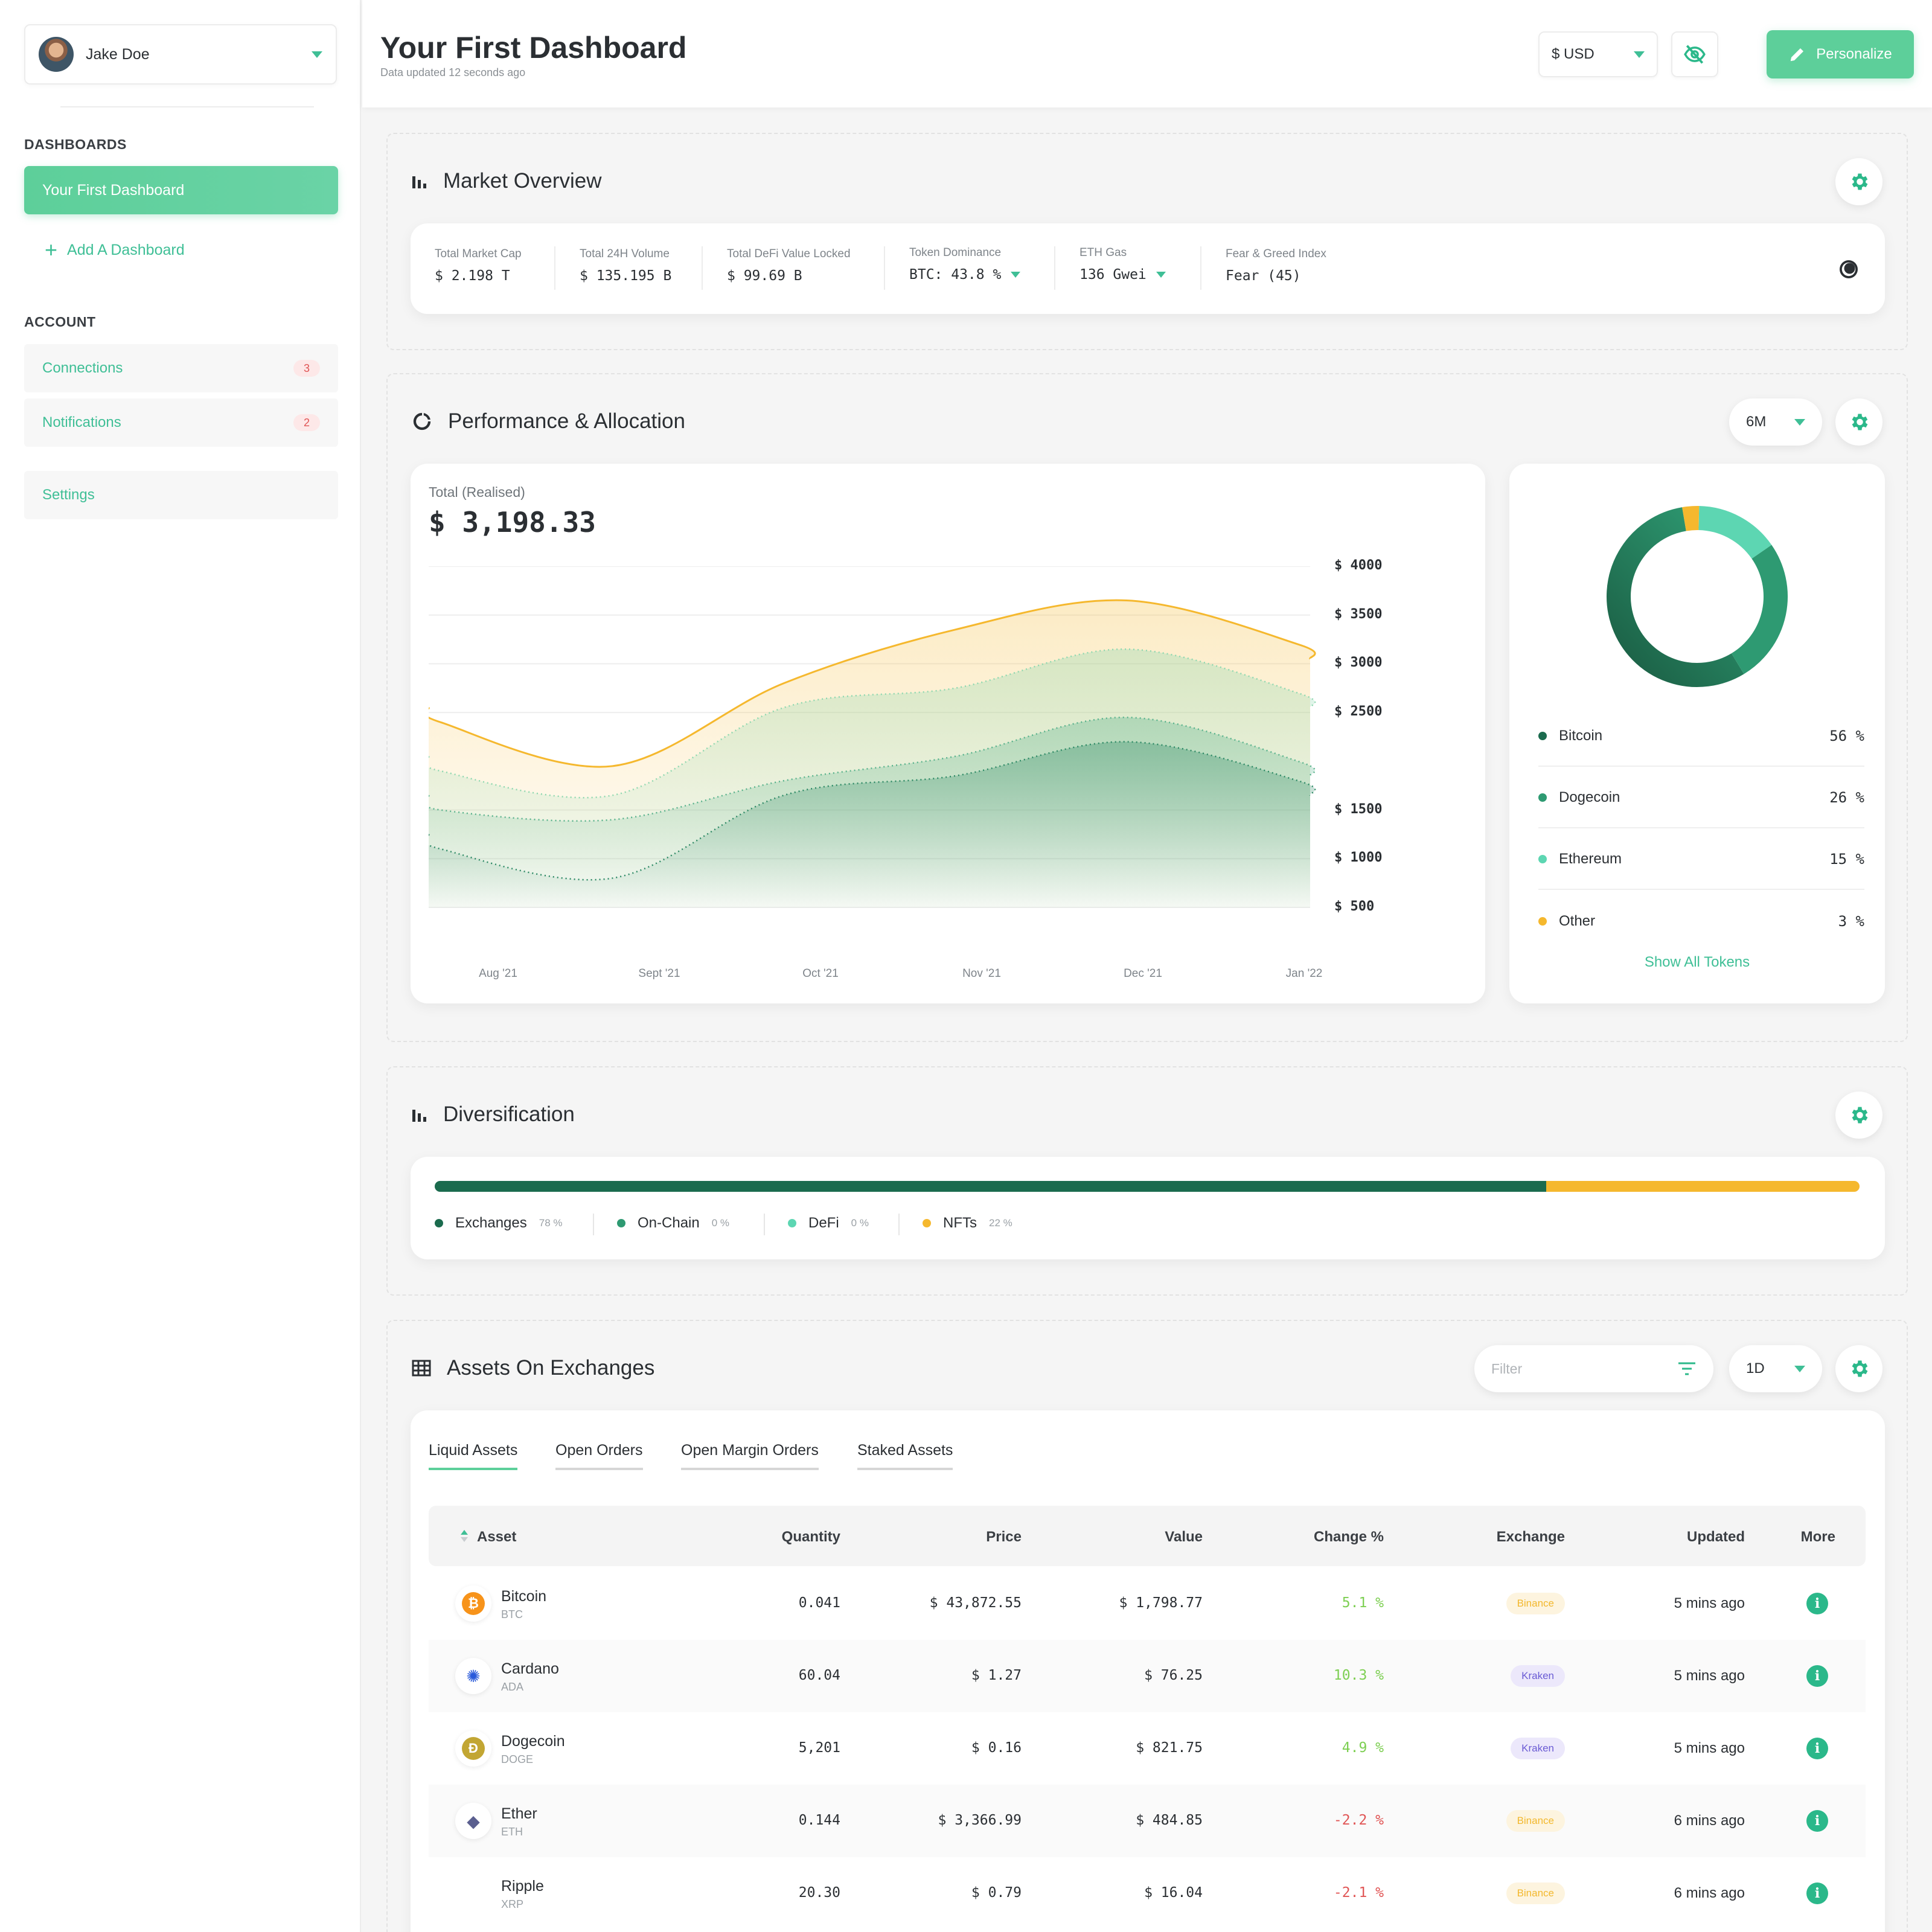  Describe the element at coordinates (1358, 712) in the screenshot. I see `y-tick-label: $ 2500` at that location.